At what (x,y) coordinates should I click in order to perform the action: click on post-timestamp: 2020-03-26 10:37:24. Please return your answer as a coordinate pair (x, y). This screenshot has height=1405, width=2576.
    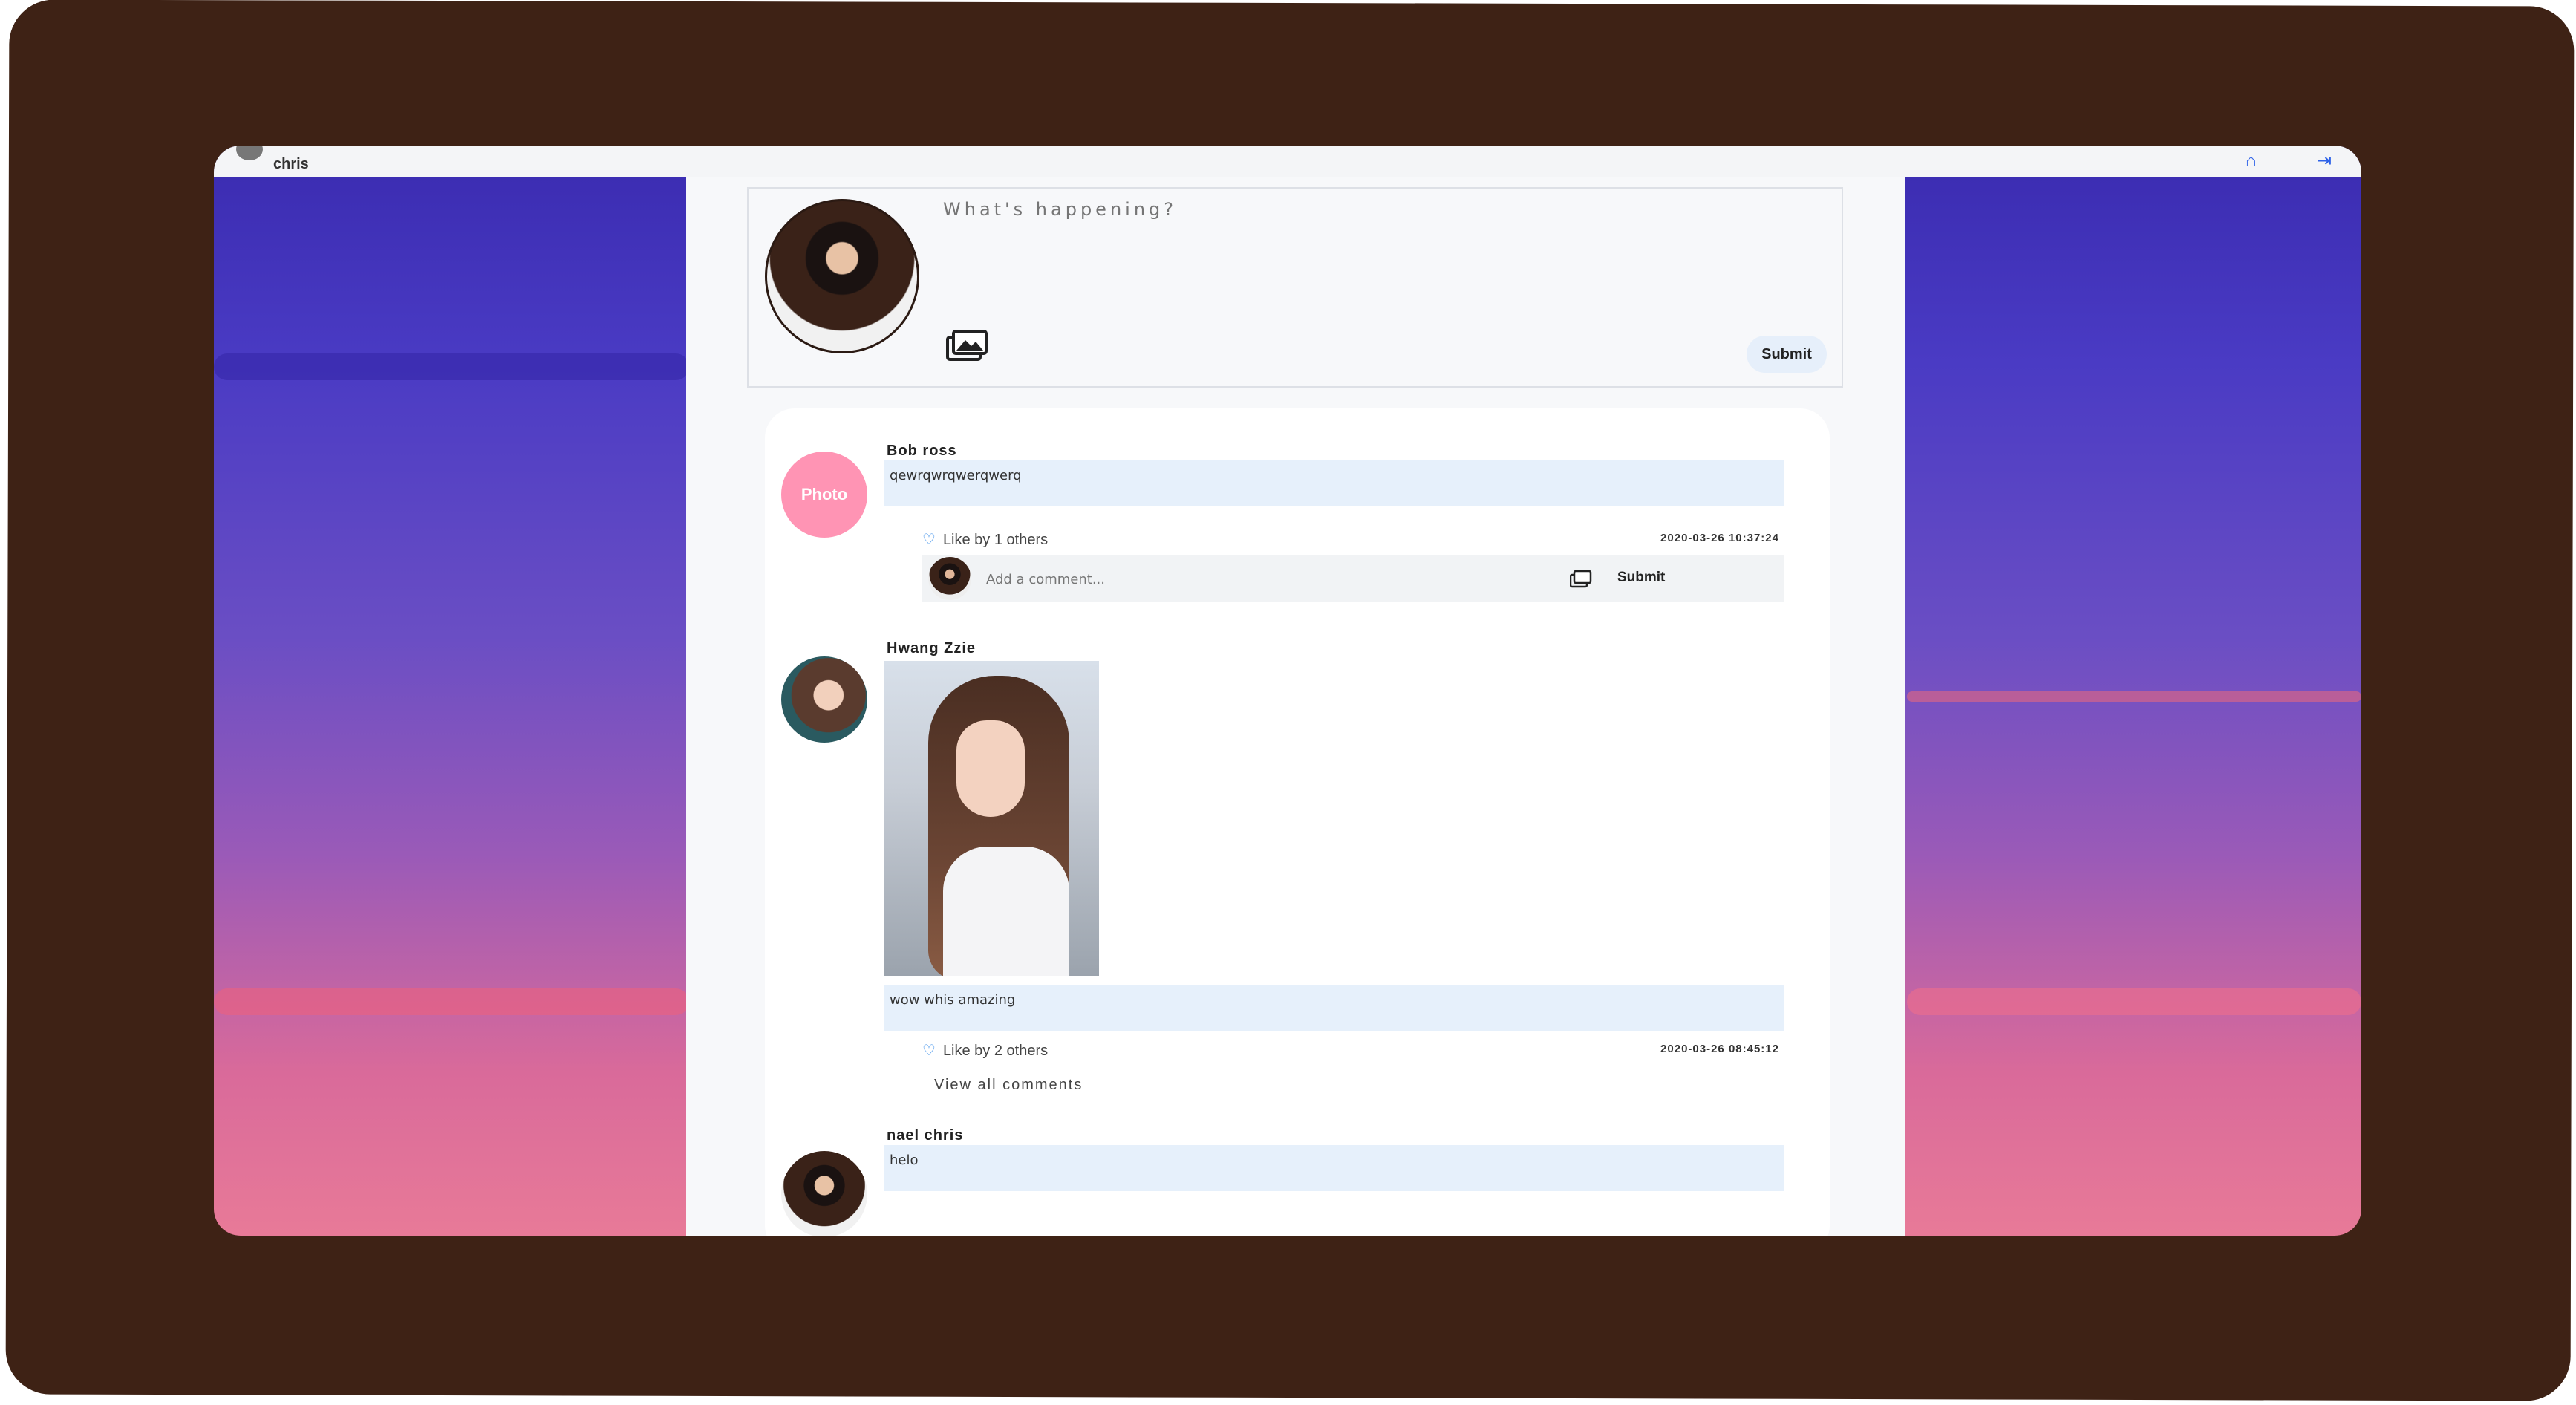
    Looking at the image, I should click on (1719, 538).